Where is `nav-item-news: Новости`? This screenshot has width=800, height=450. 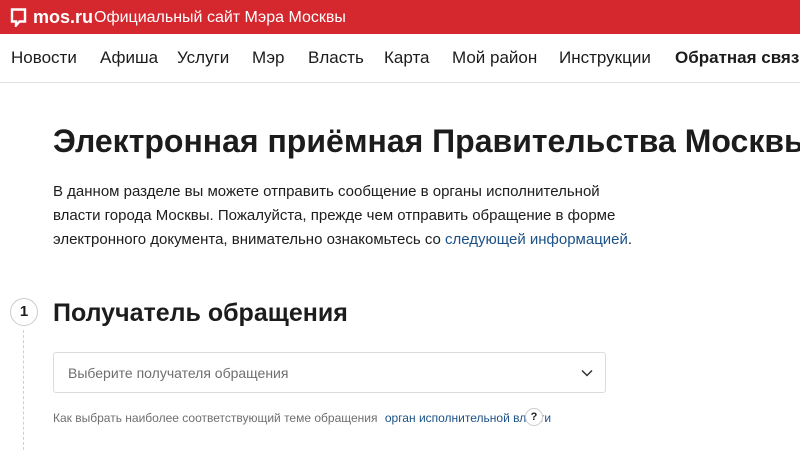
nav-item-news: Новости is located at coordinates (44, 58).